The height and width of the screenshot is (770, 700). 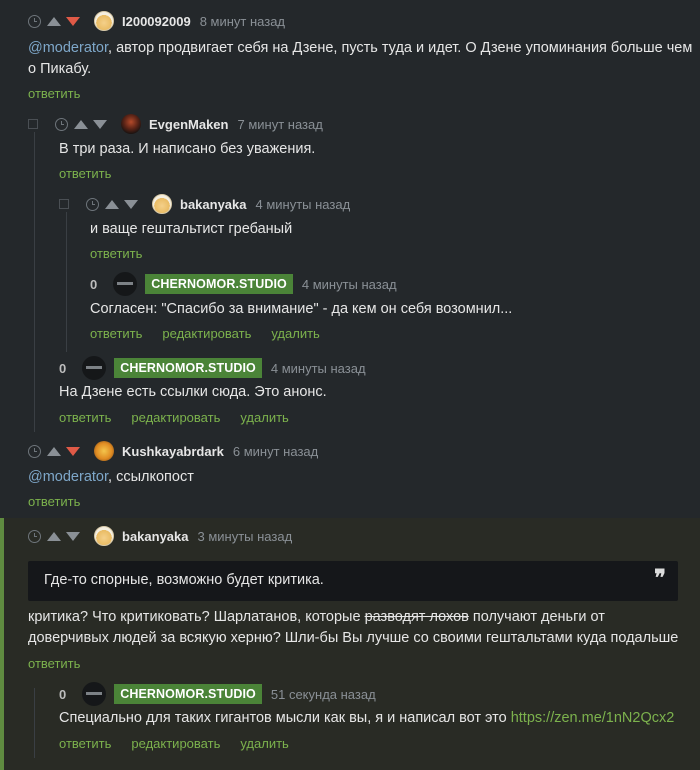 I want to click on comment-header: 0 CHERNOMOR.STUDIO 51 секунда назад, so click(x=217, y=694).